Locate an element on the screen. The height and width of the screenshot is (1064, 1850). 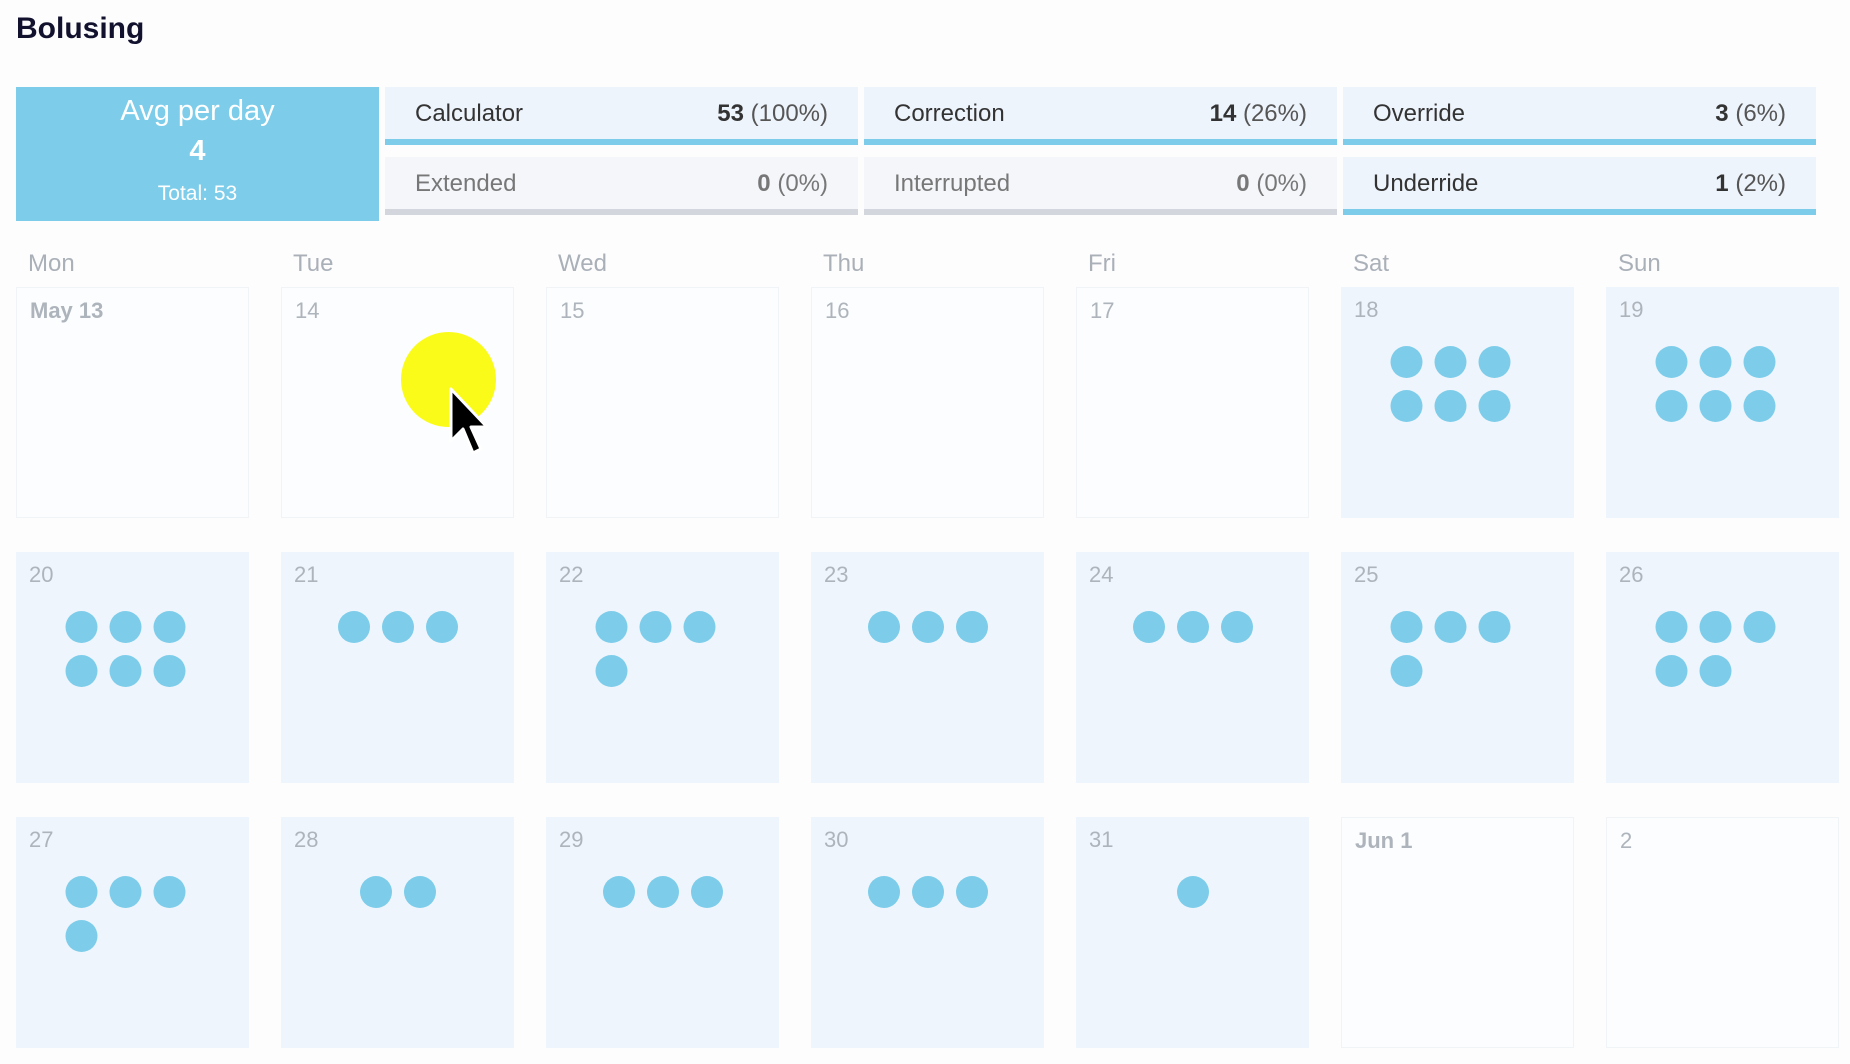
calendar-day-cell: 21 is located at coordinates (397, 667).